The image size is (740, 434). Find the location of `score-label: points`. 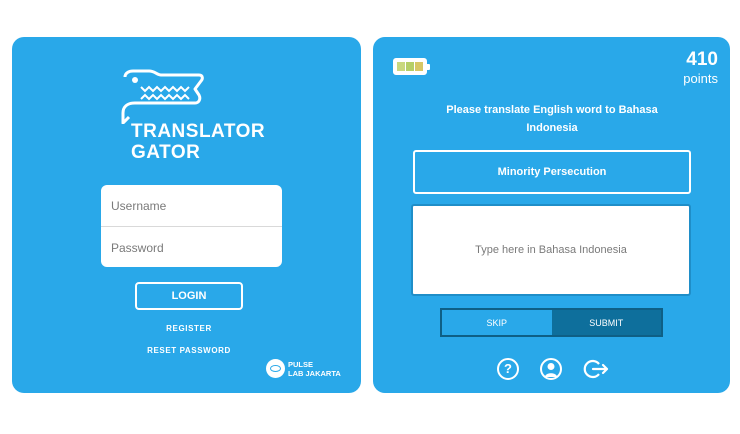

score-label: points is located at coordinates (700, 78).